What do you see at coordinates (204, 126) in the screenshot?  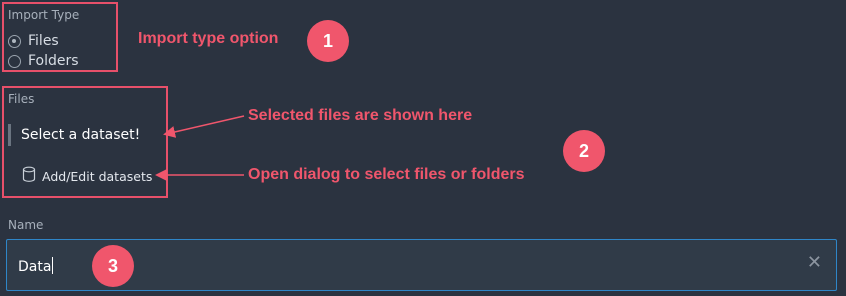 I see `arrow-to-selected-files` at bounding box center [204, 126].